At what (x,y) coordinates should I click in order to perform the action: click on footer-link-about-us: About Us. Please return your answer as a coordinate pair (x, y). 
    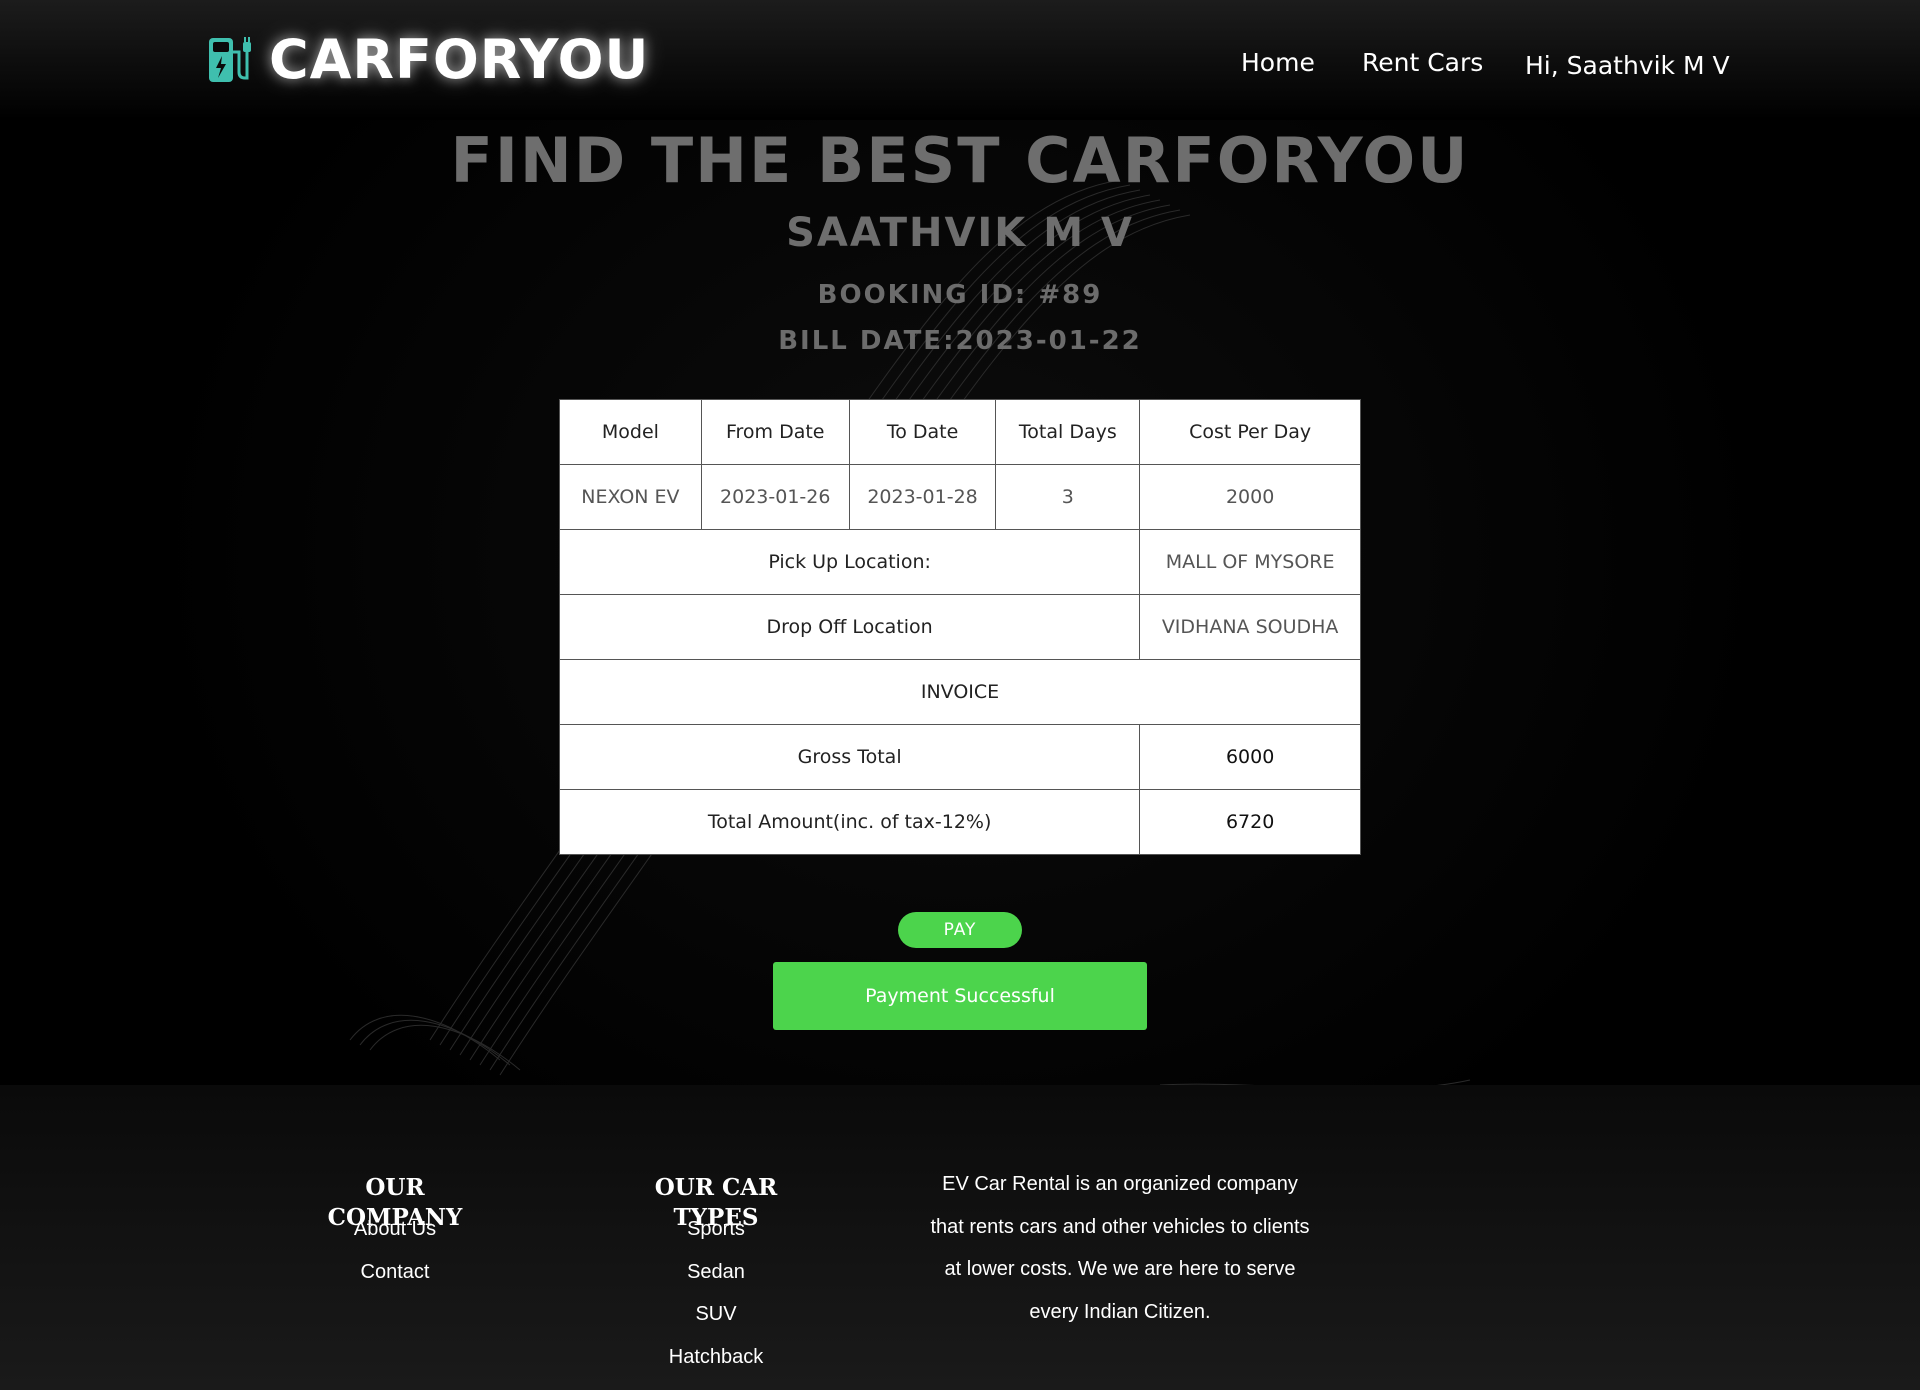
    Looking at the image, I should click on (395, 1229).